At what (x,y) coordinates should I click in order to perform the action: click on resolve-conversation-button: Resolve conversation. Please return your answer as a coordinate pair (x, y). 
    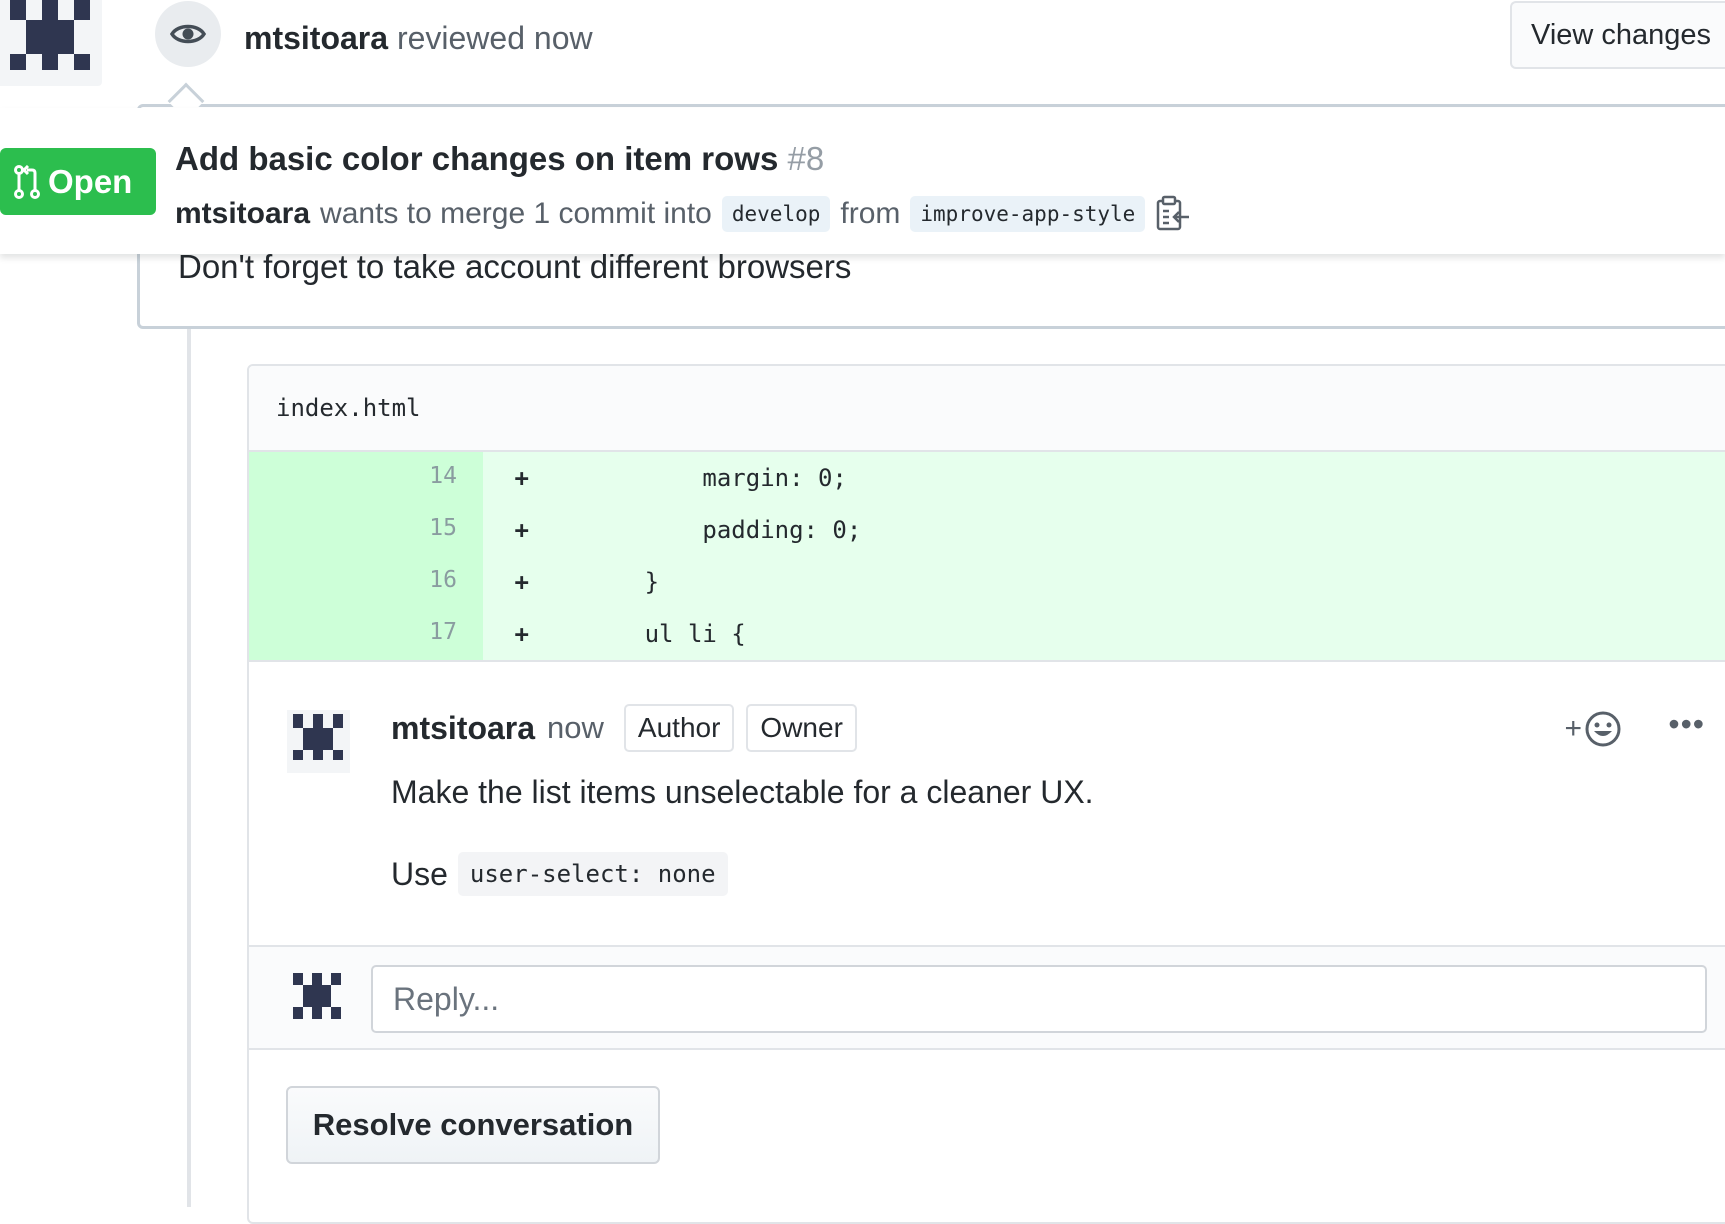
    Looking at the image, I should click on (473, 1125).